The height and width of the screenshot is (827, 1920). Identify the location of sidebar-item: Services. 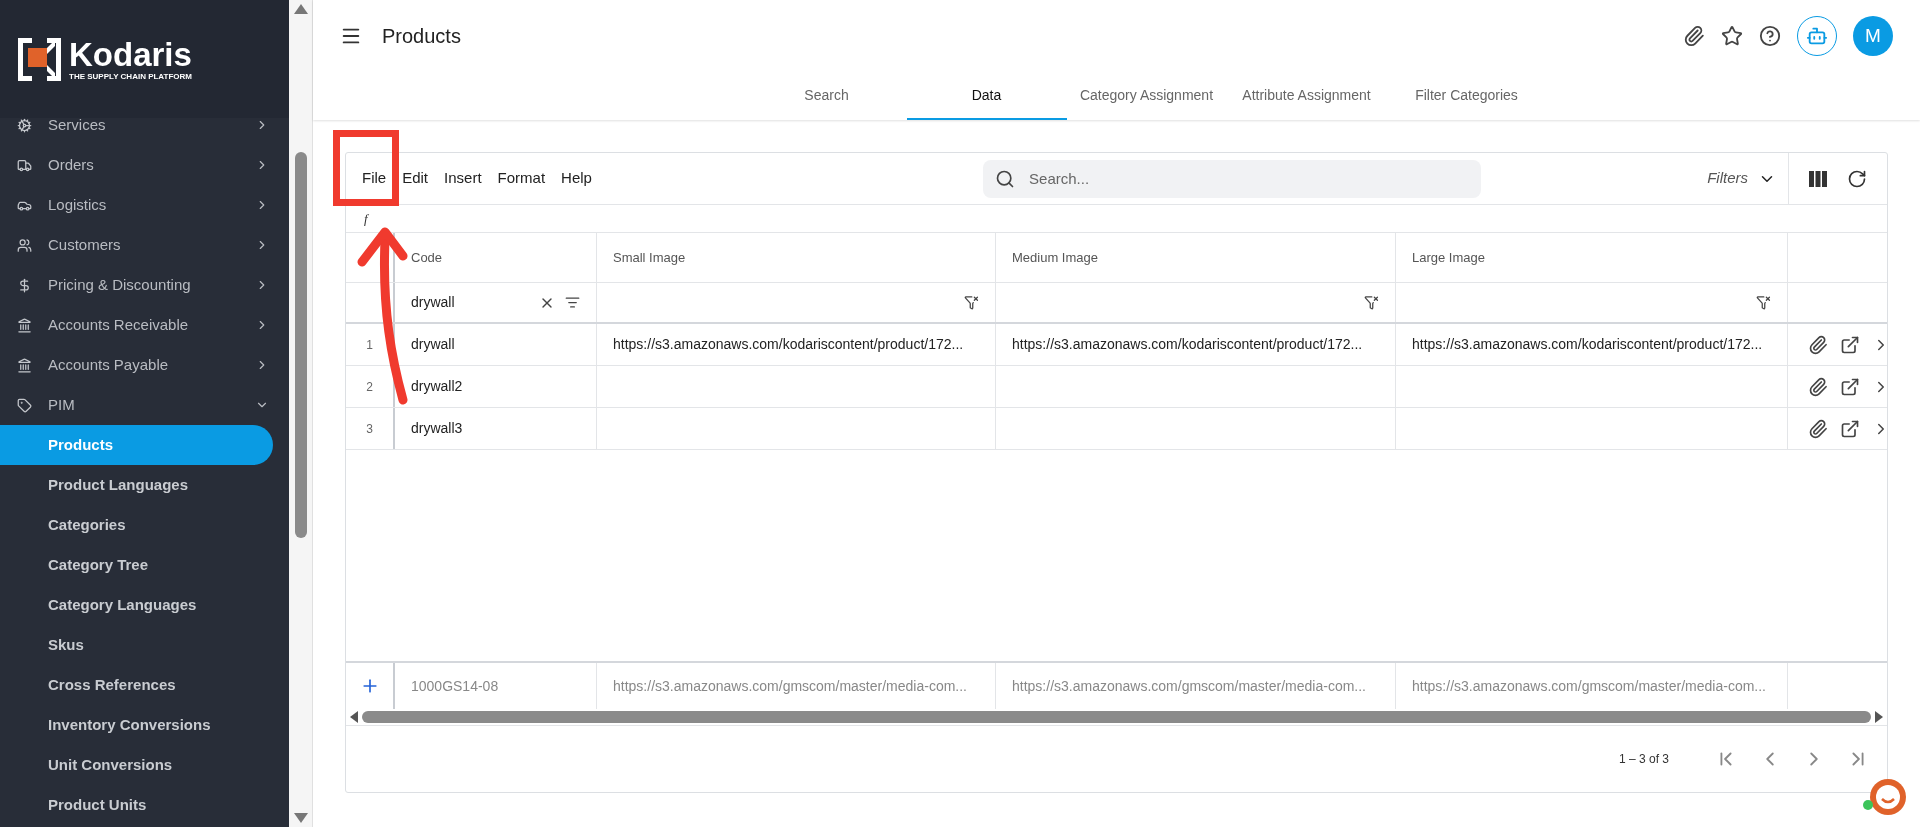
(144, 125).